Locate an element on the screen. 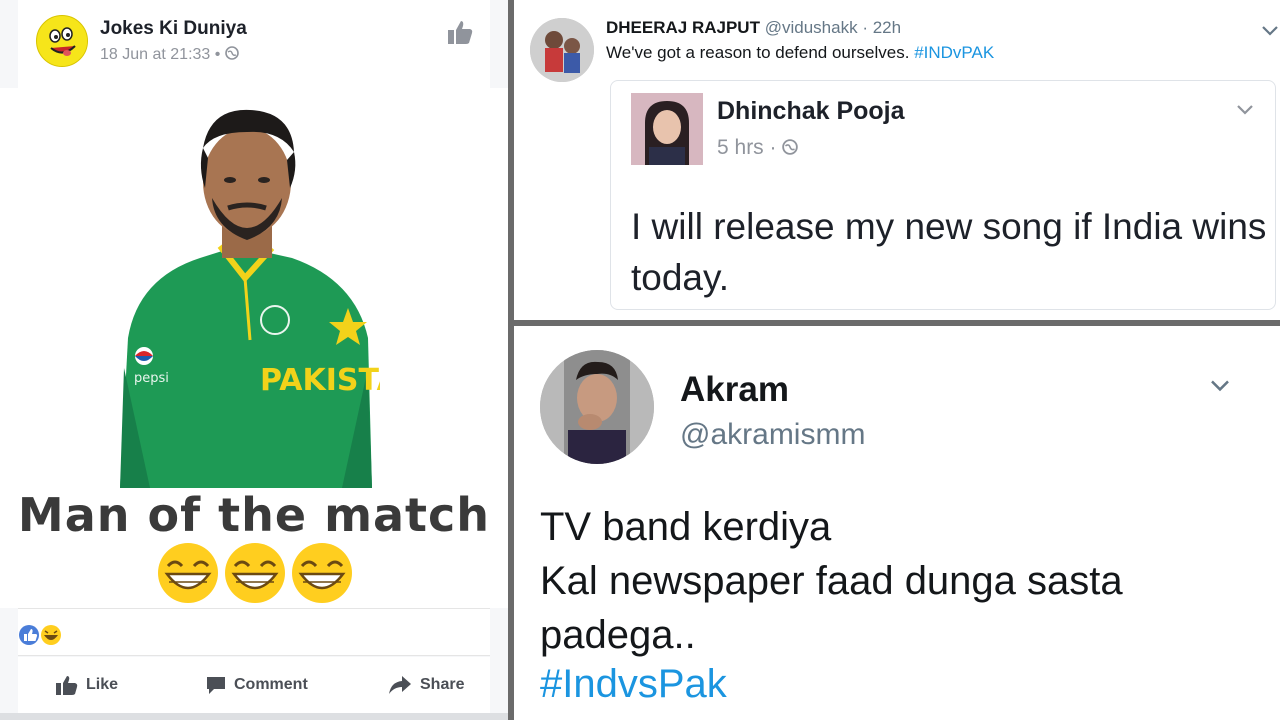  like-button: Like is located at coordinates (87, 685).